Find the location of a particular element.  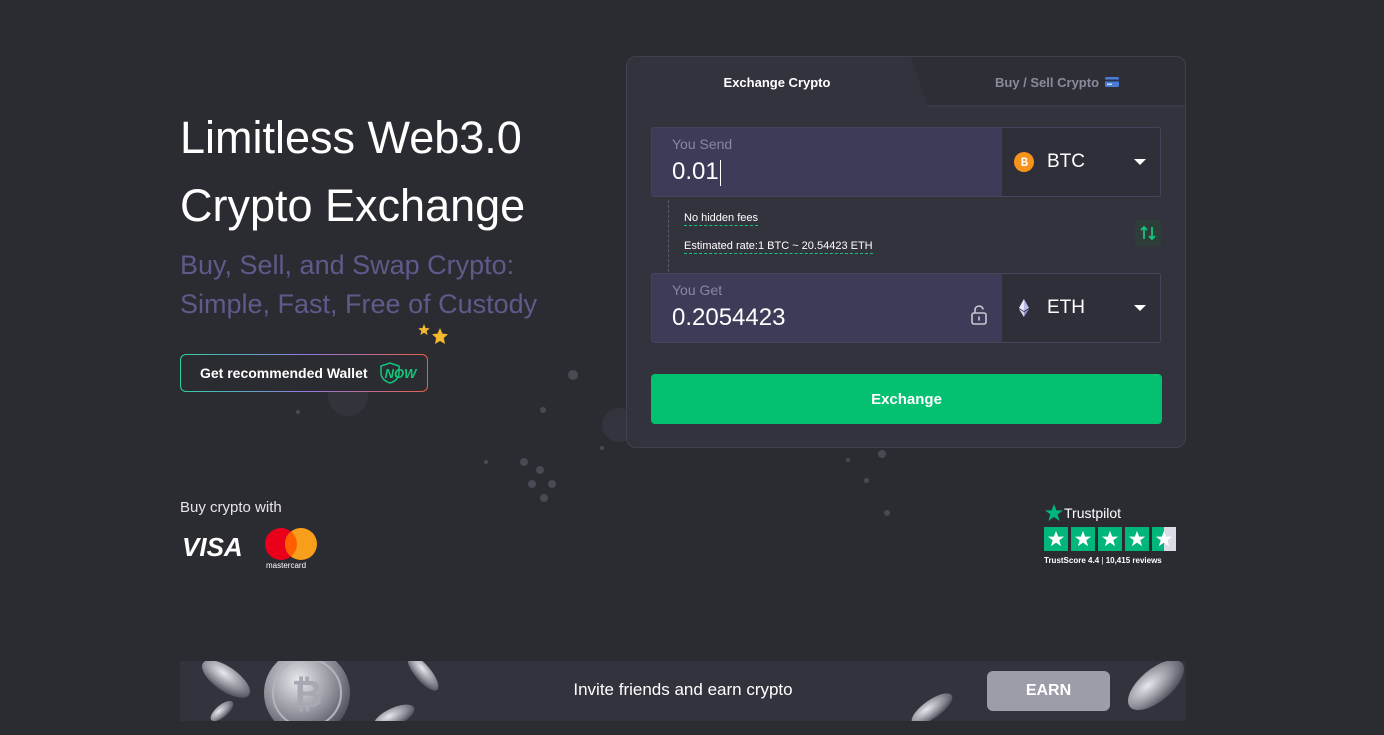

earn-button: EARN is located at coordinates (1048, 691).